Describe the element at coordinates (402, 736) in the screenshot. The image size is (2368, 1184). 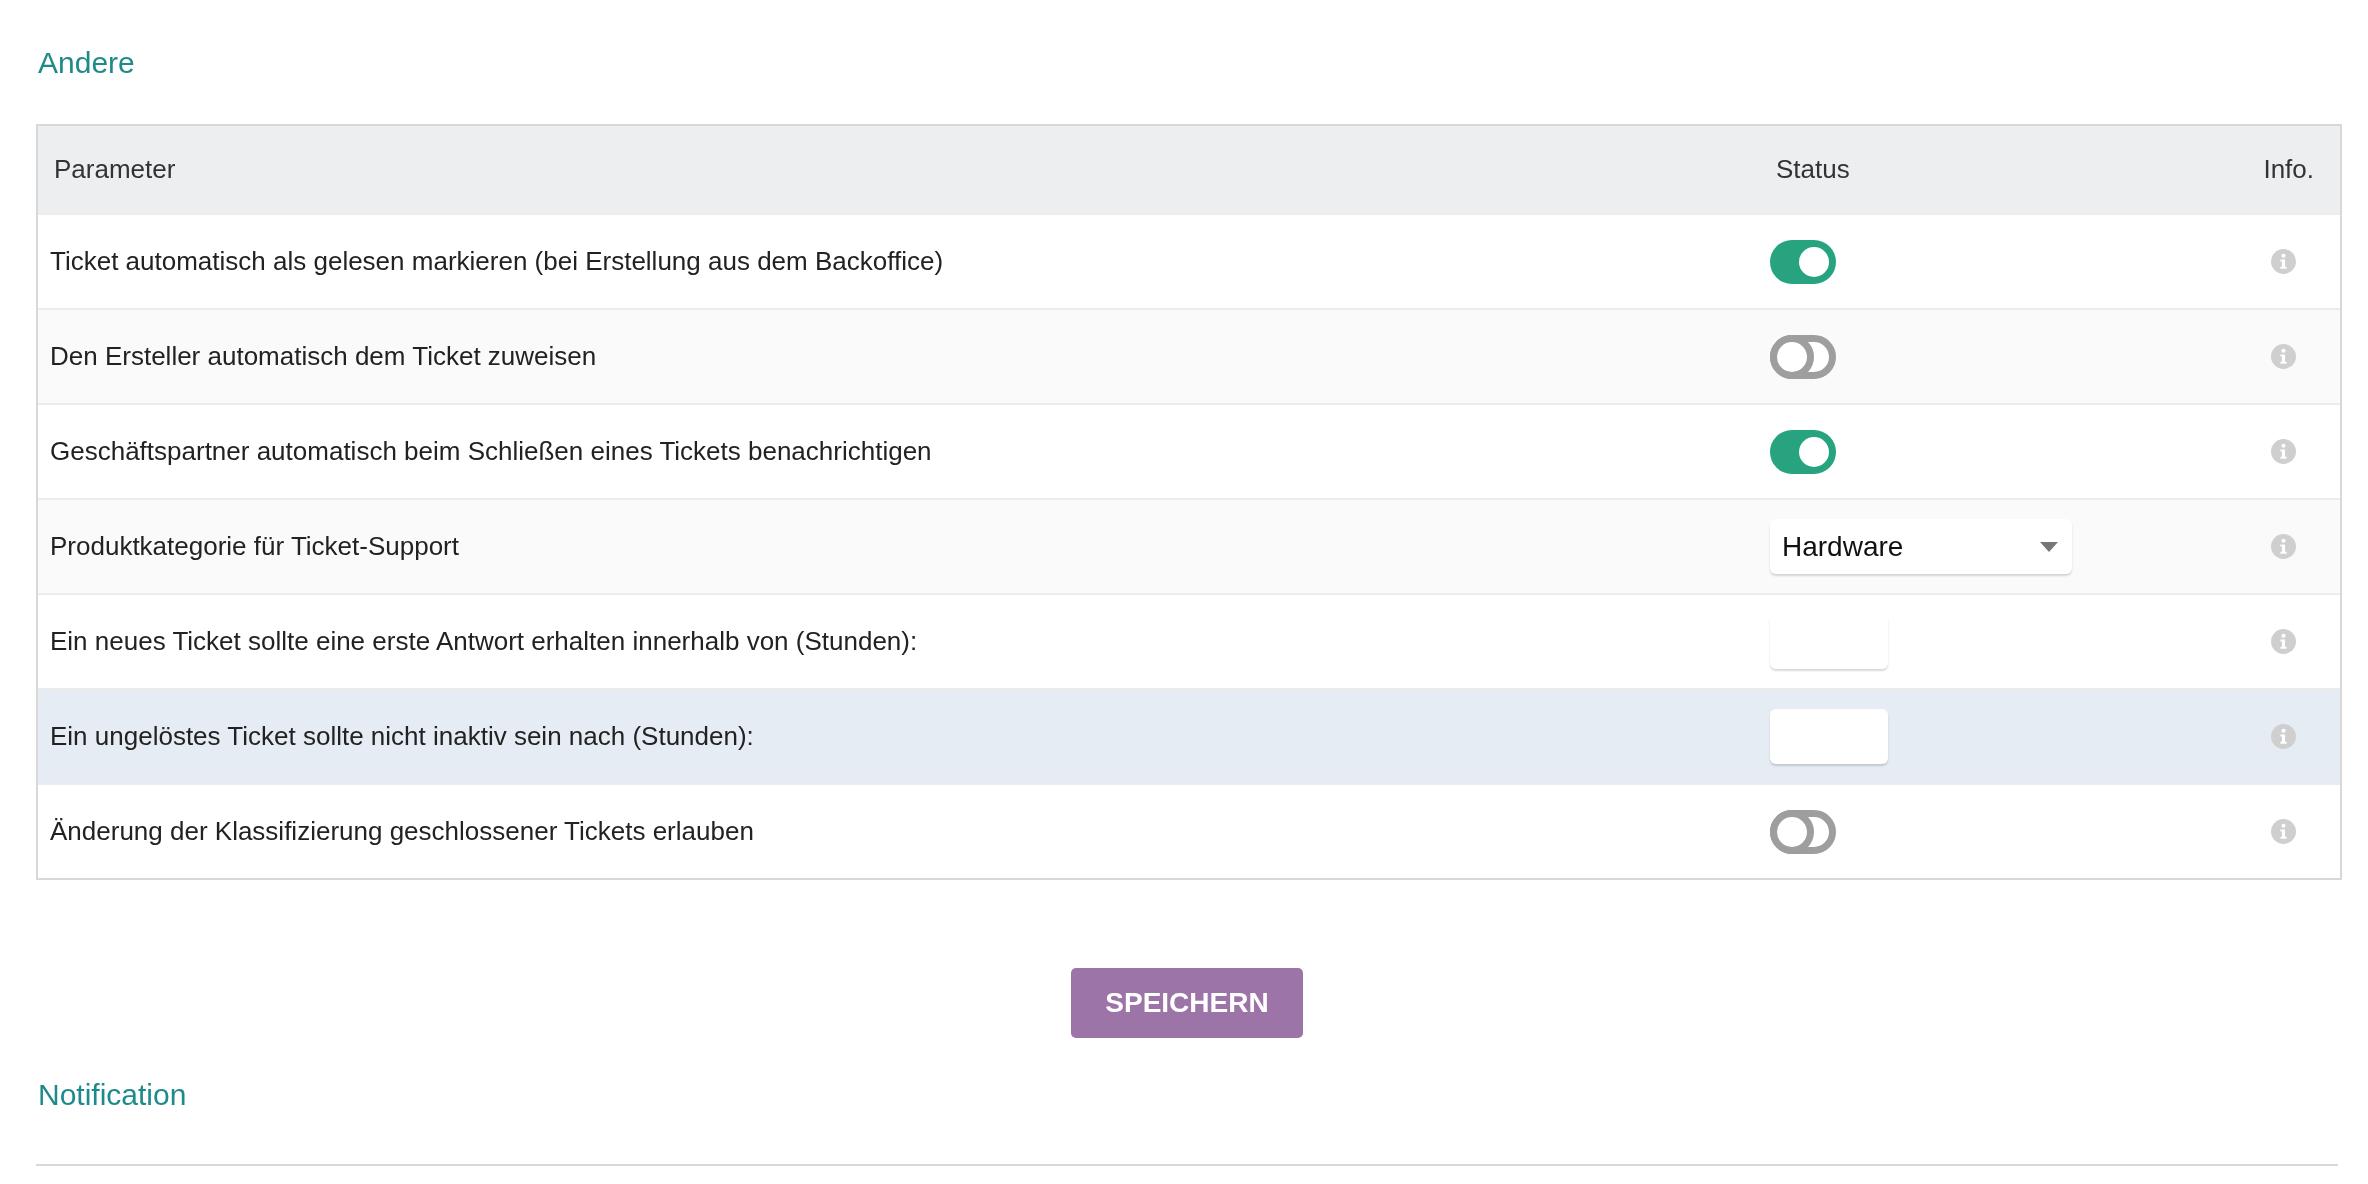
I see `parameter-label: Ein ungelöstes Ticket sollte nicht inaktiv sein nach (Stunden):` at that location.